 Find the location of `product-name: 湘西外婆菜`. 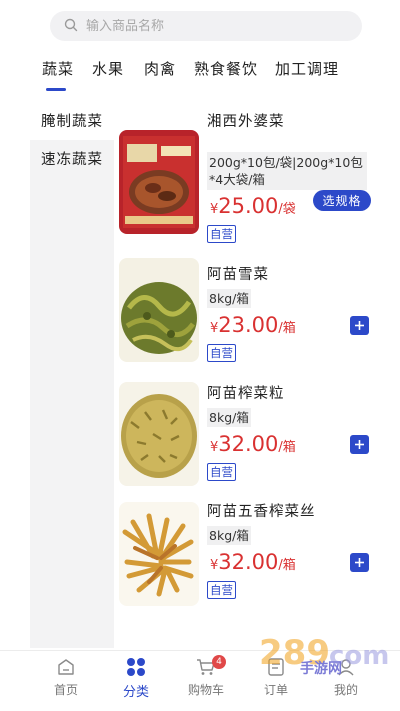

product-name: 湘西外婆菜 is located at coordinates (246, 122).